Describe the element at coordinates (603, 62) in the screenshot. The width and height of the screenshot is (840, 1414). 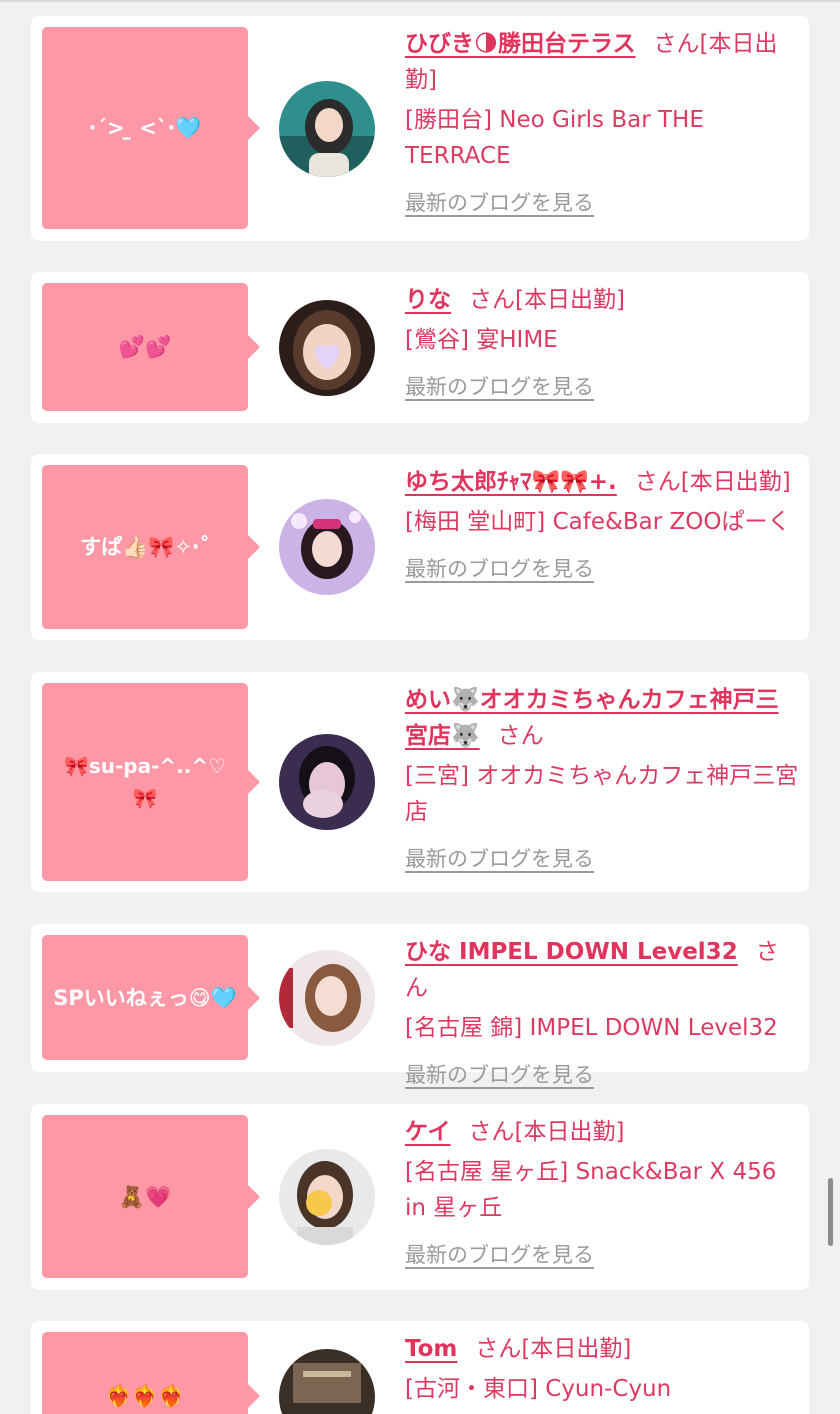
I see `name-line: ひびき🌗勝田台テラス さん[本日出勤]` at that location.